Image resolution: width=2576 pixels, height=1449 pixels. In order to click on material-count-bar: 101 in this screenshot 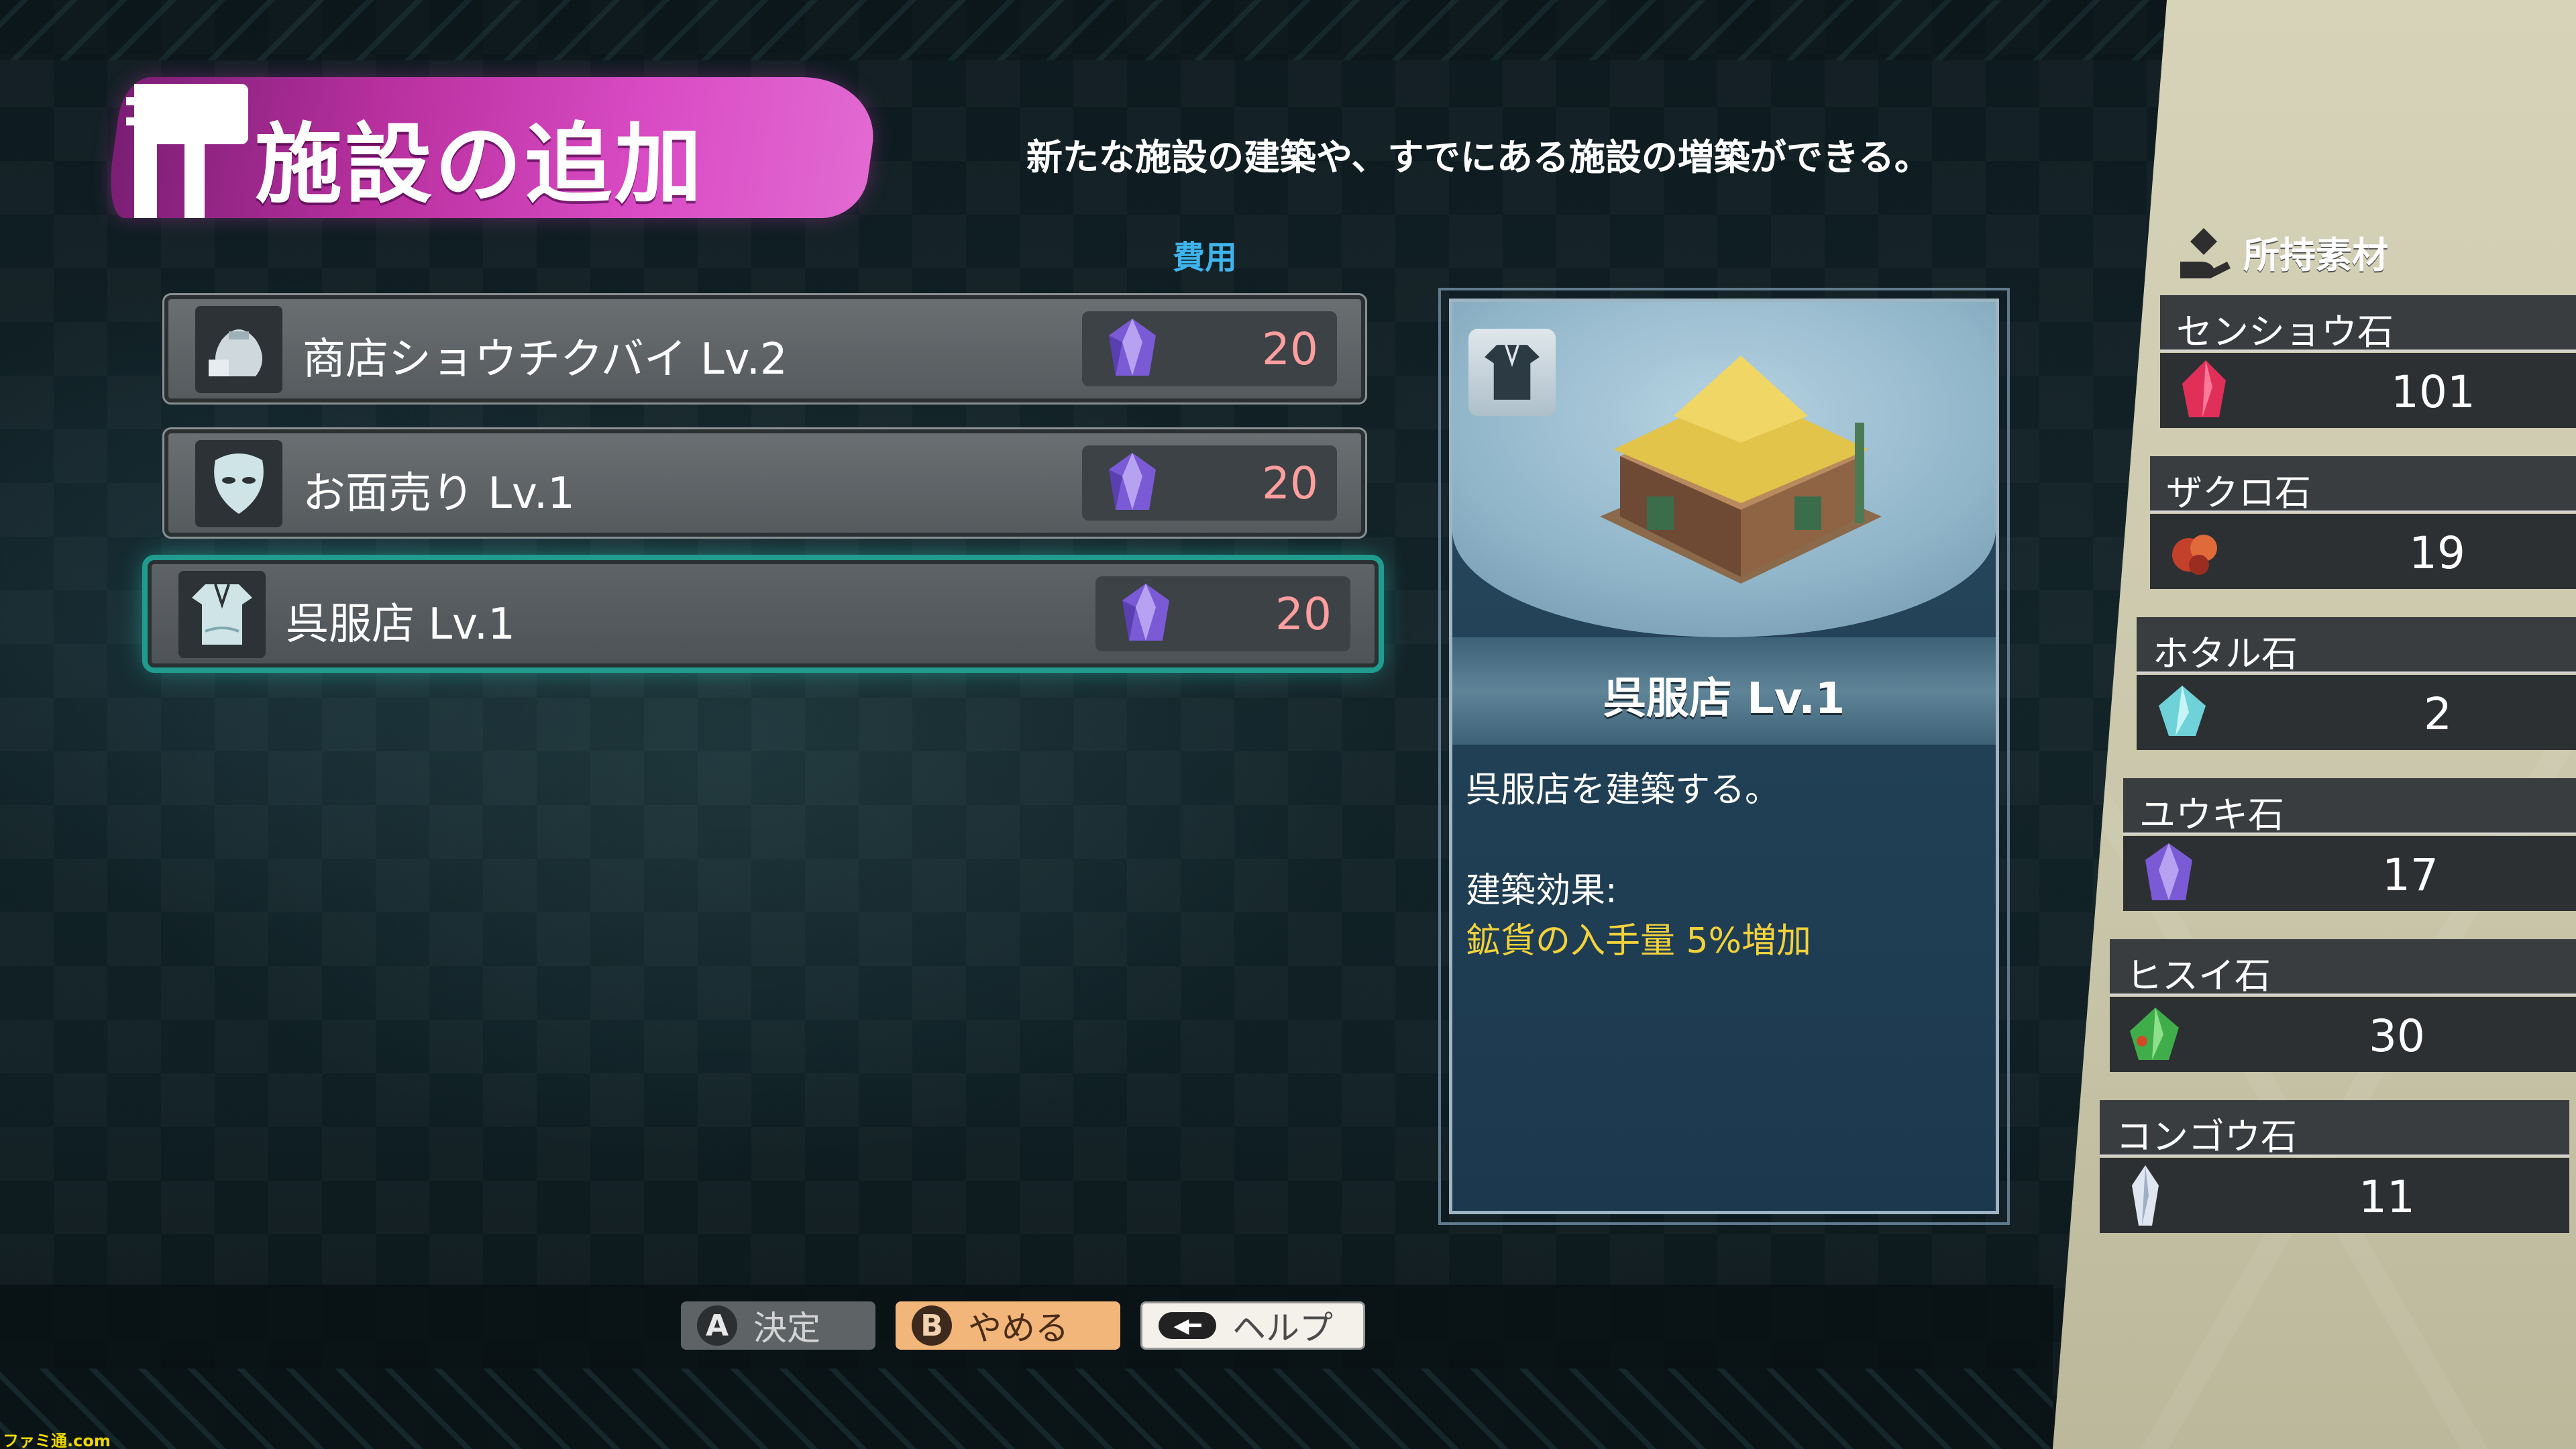, I will do `click(2368, 390)`.